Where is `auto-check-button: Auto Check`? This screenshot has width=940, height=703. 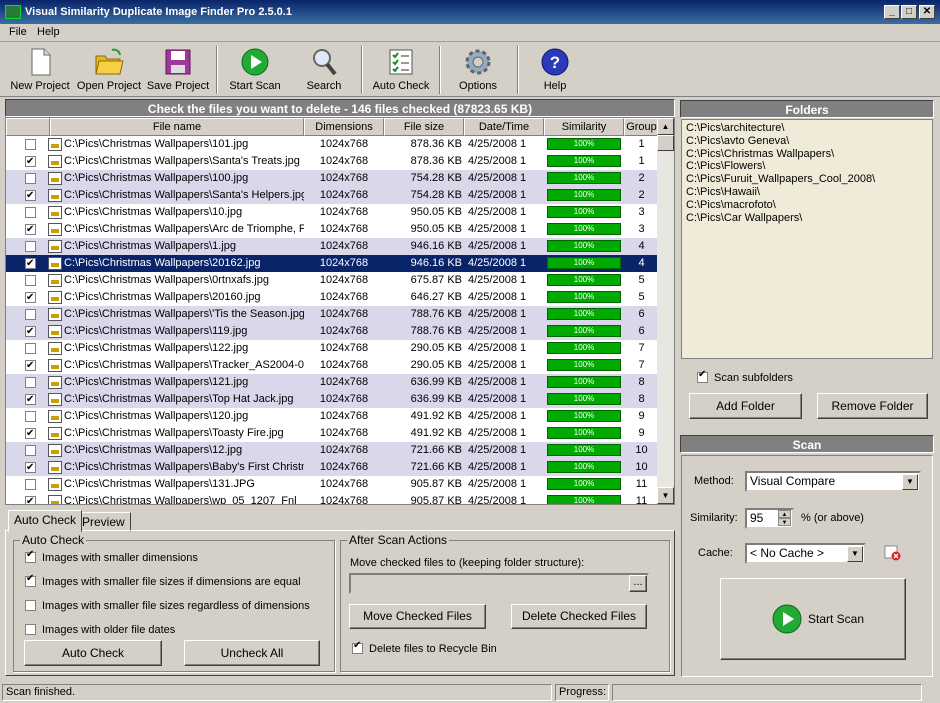
auto-check-button: Auto Check is located at coordinates (93, 653).